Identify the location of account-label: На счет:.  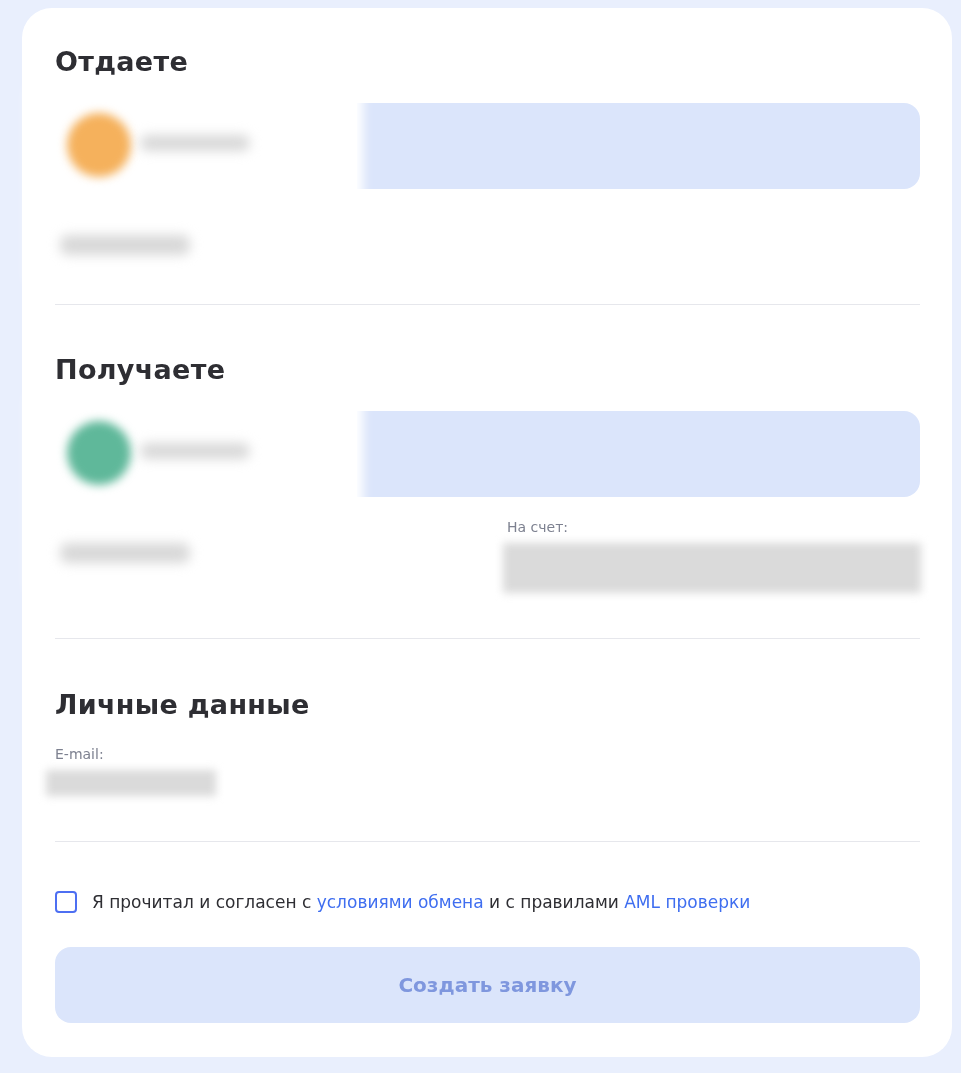
(538, 527).